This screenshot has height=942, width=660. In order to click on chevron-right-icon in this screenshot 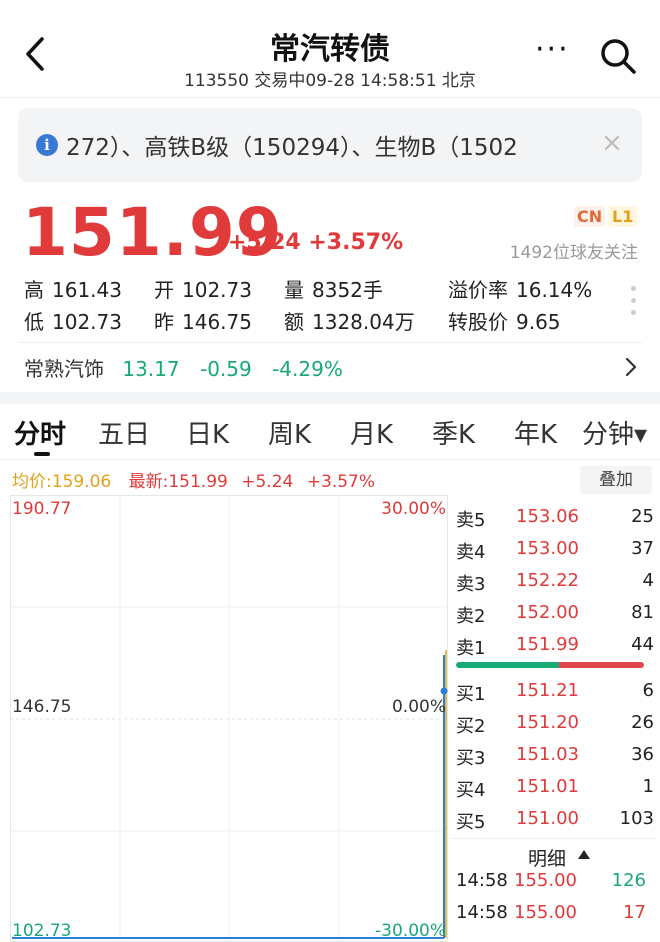, I will do `click(631, 367)`.